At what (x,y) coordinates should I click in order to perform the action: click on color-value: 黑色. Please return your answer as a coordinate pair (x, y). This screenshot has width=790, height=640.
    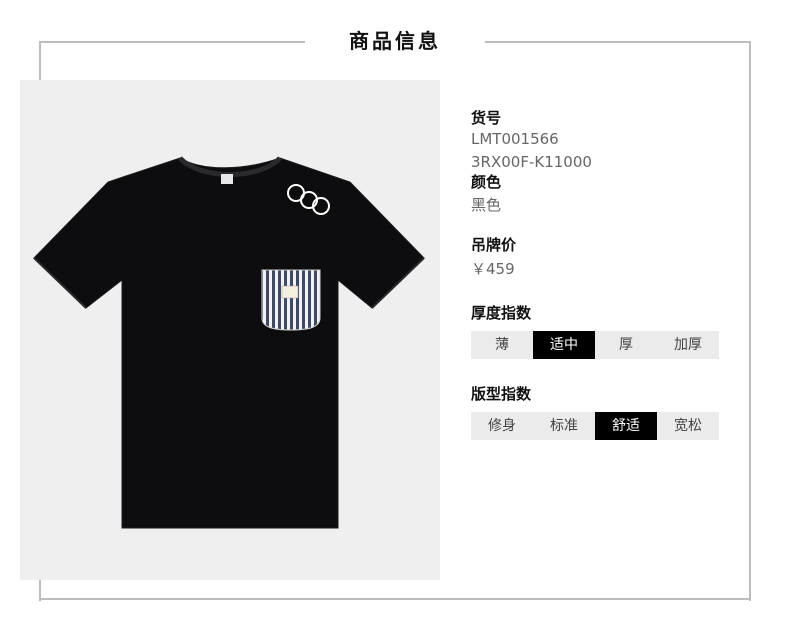
    Looking at the image, I should click on (486, 205).